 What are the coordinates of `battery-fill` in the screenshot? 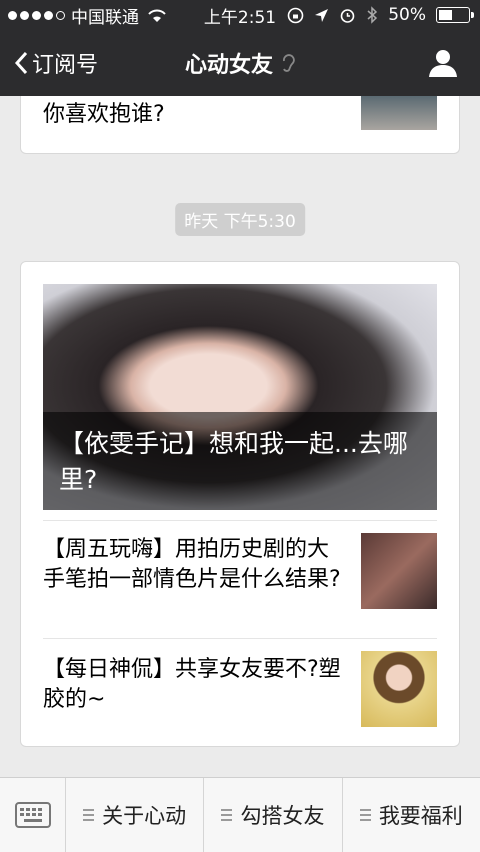 It's located at (445, 15).